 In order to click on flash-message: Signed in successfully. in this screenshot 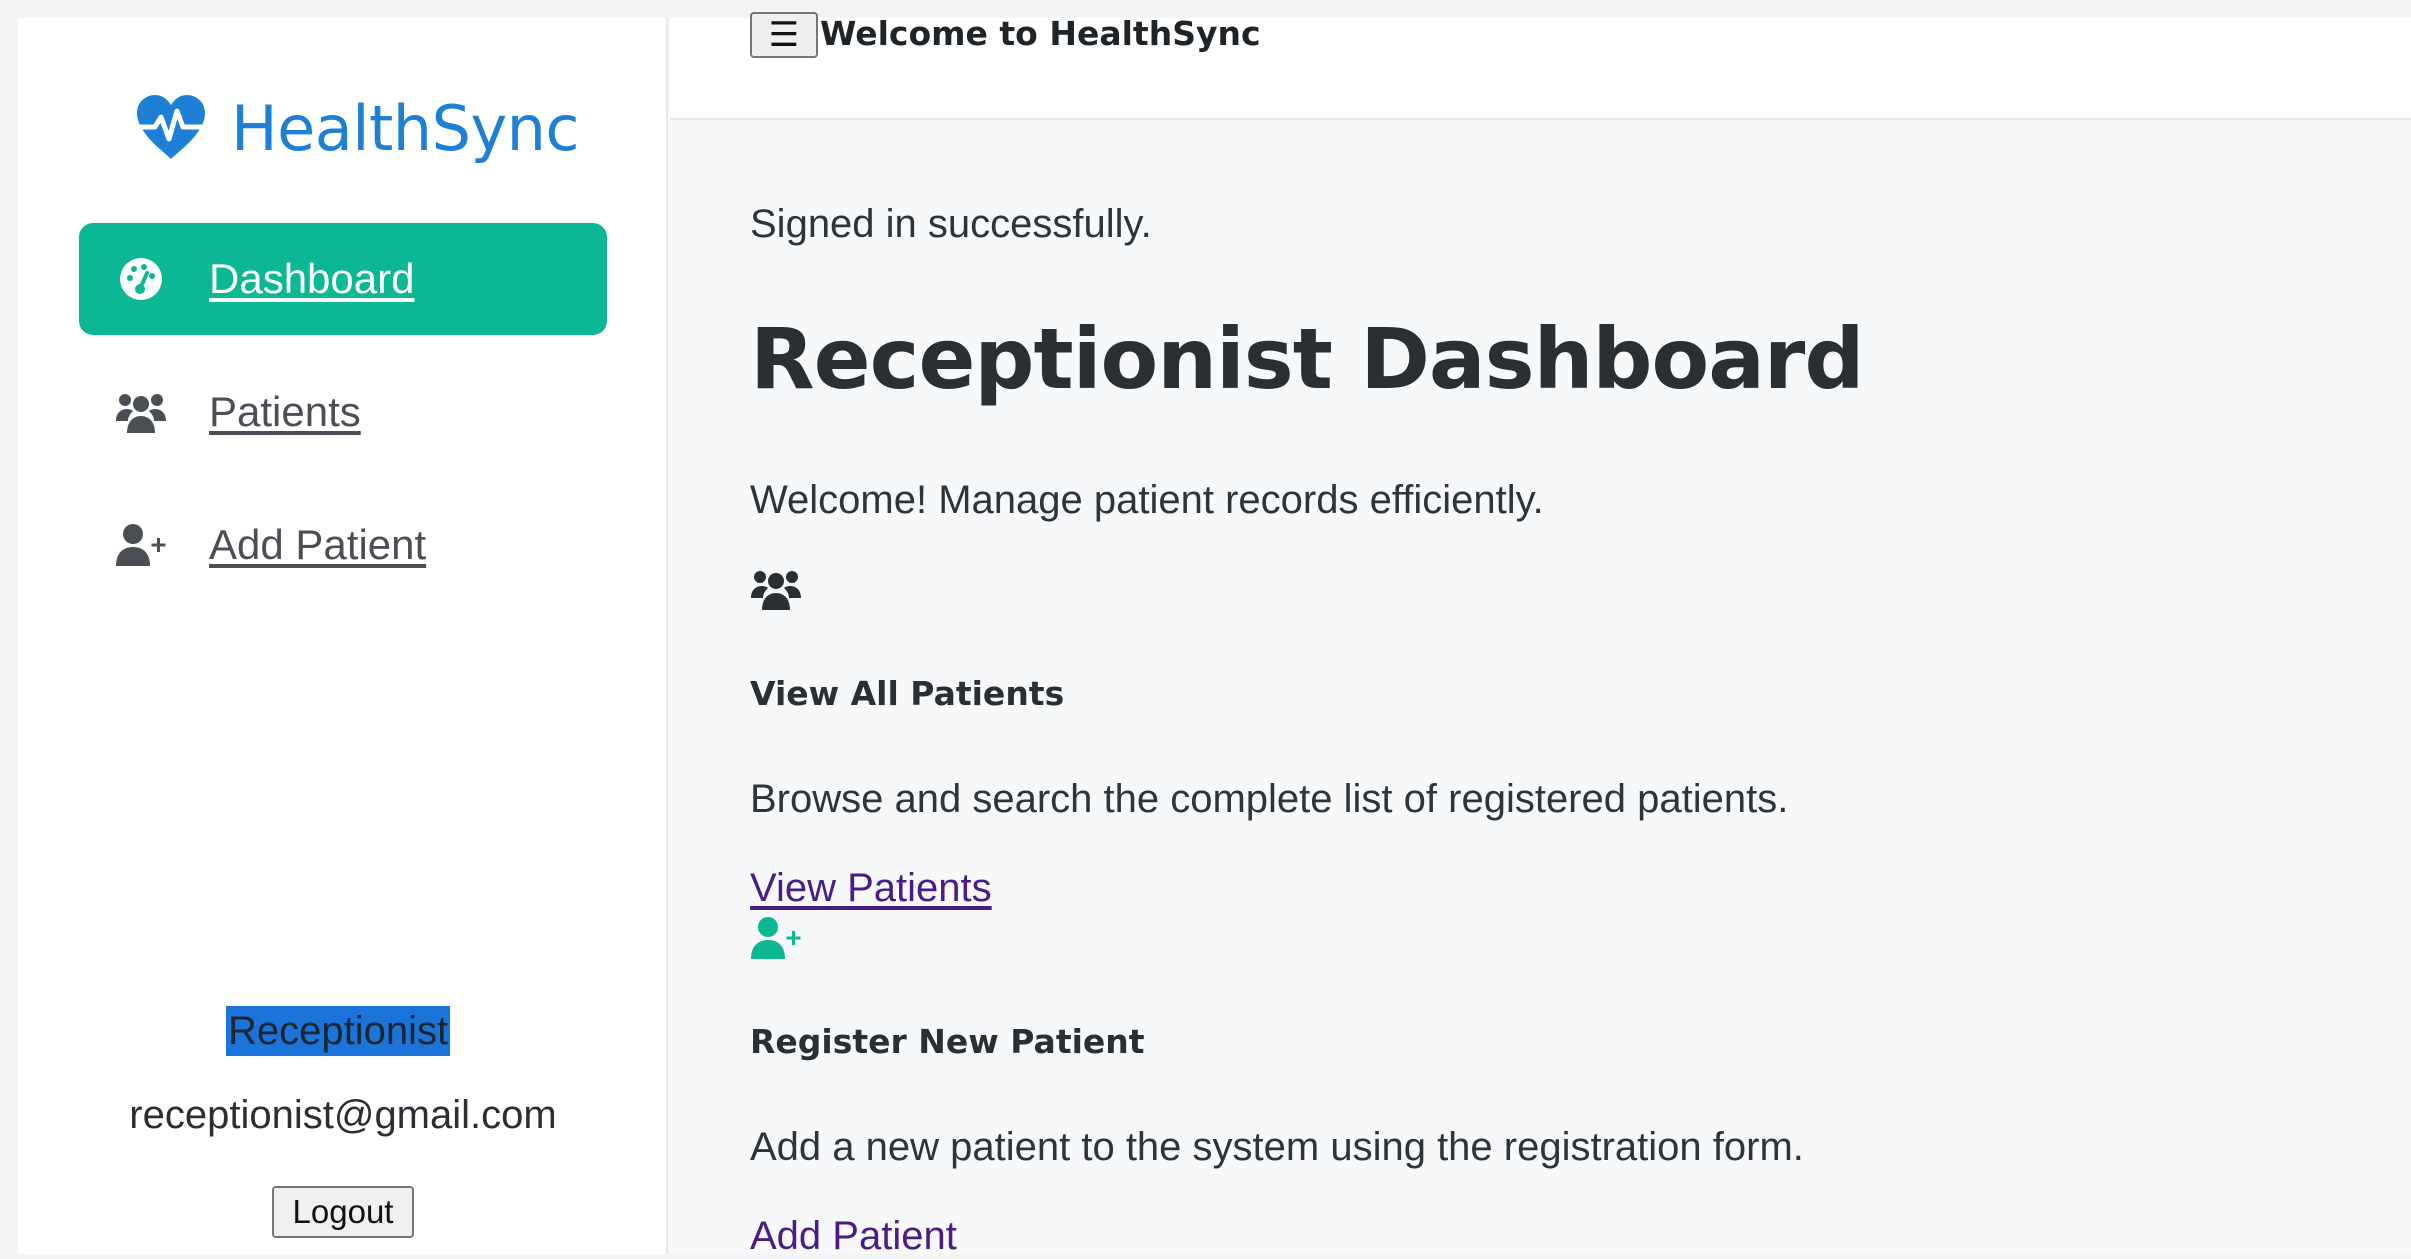, I will do `click(951, 224)`.